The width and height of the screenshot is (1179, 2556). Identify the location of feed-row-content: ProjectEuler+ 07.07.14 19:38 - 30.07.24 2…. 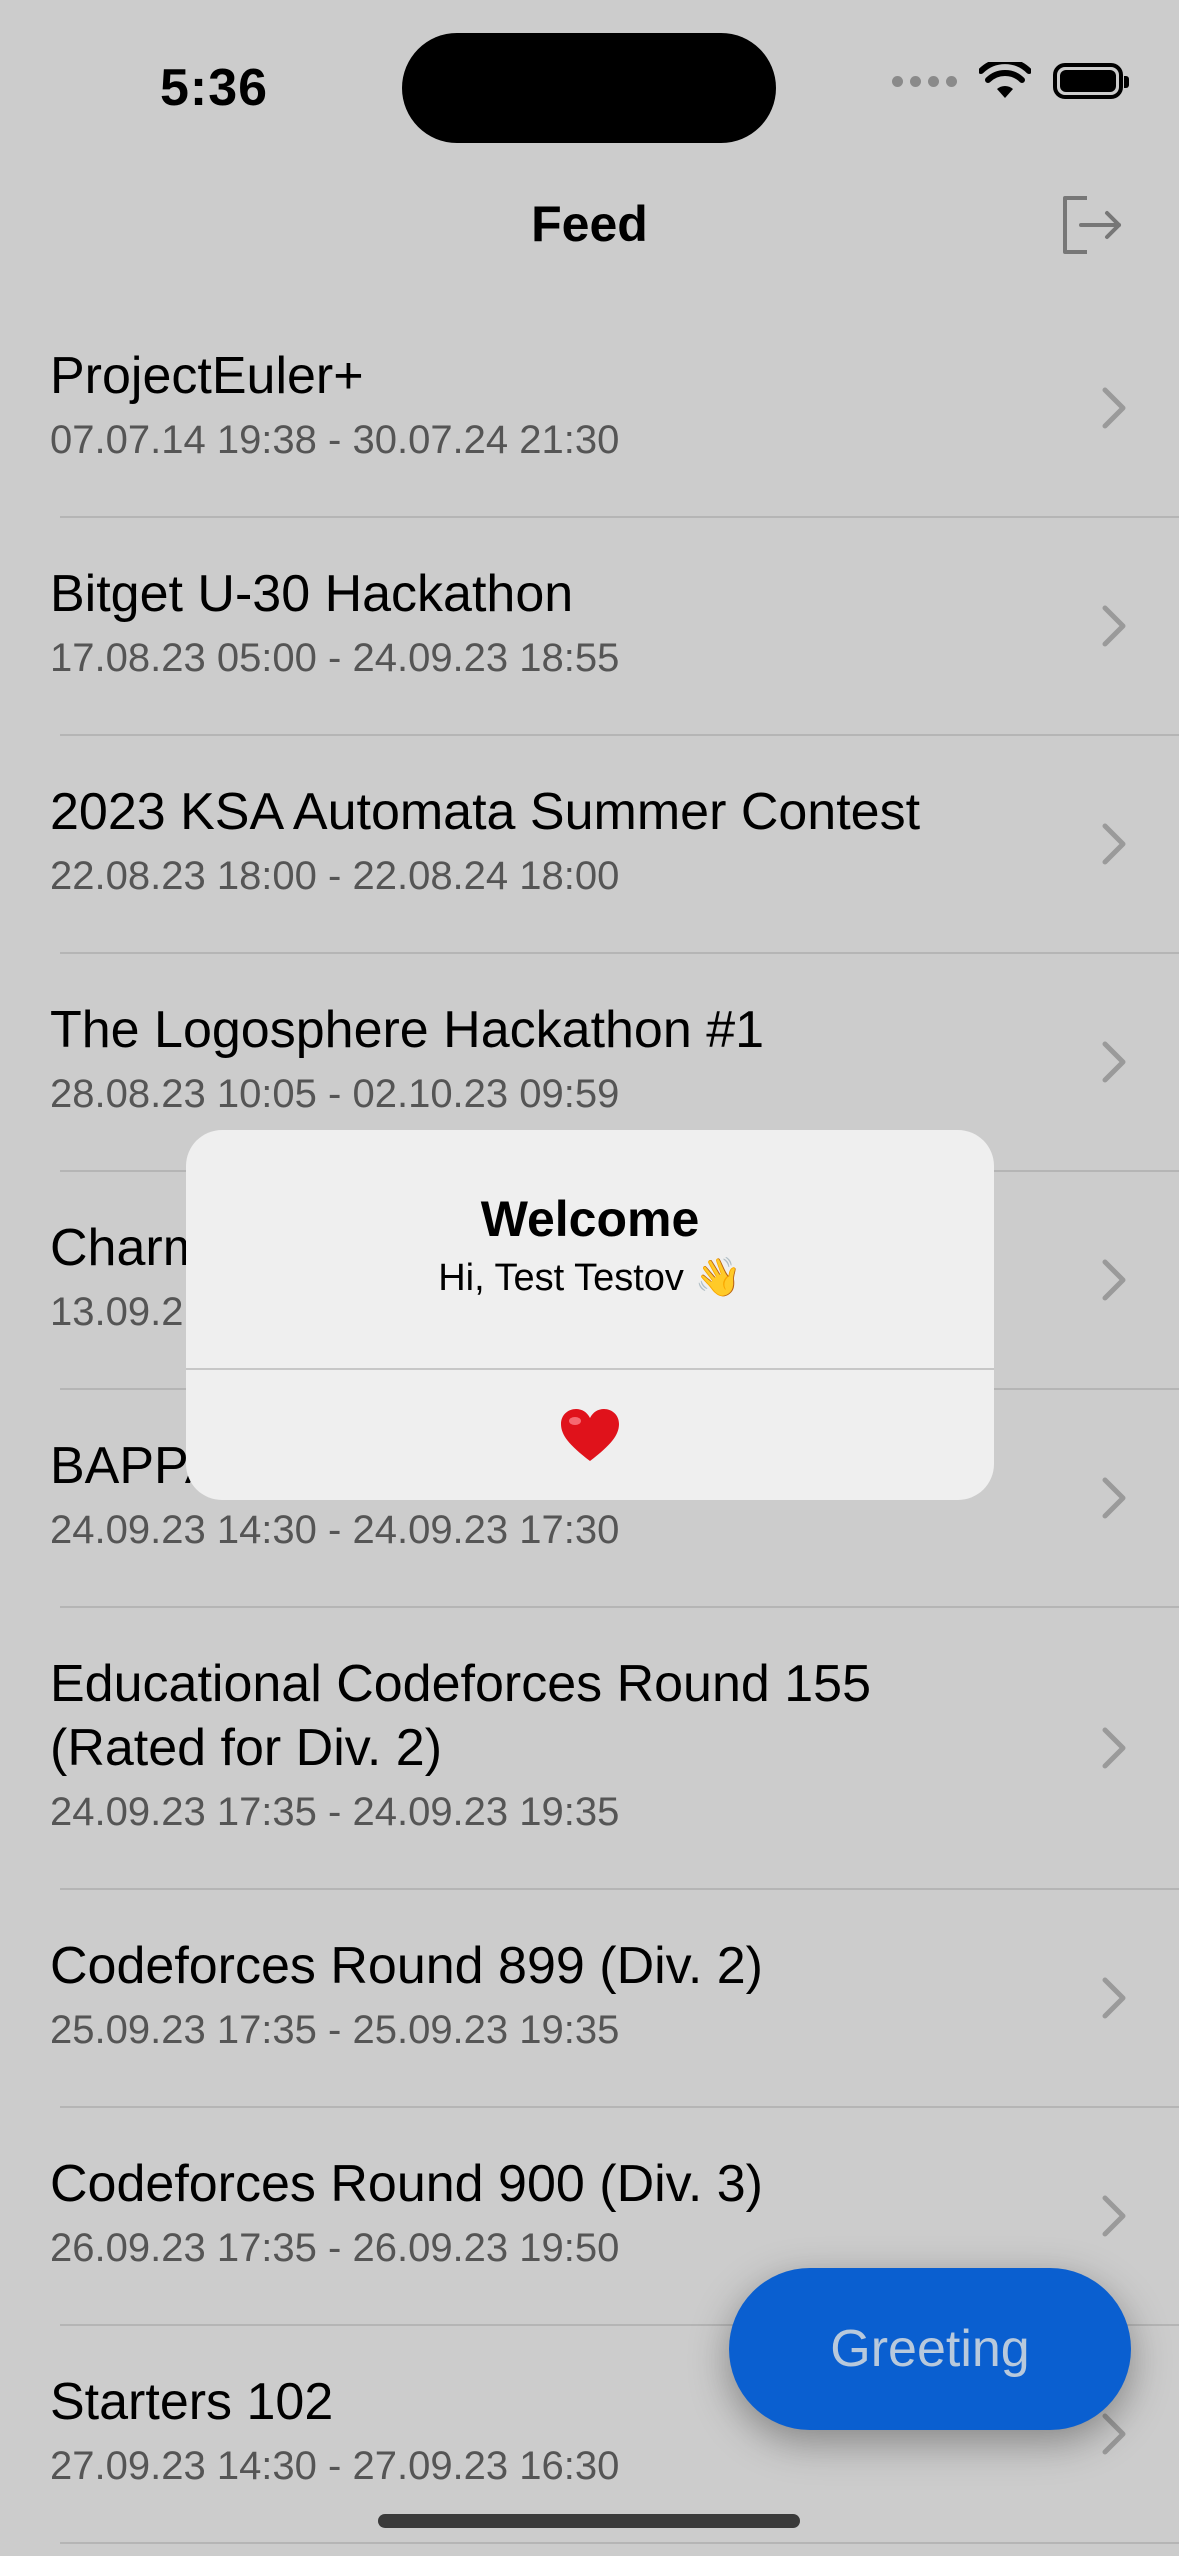
(614, 408).